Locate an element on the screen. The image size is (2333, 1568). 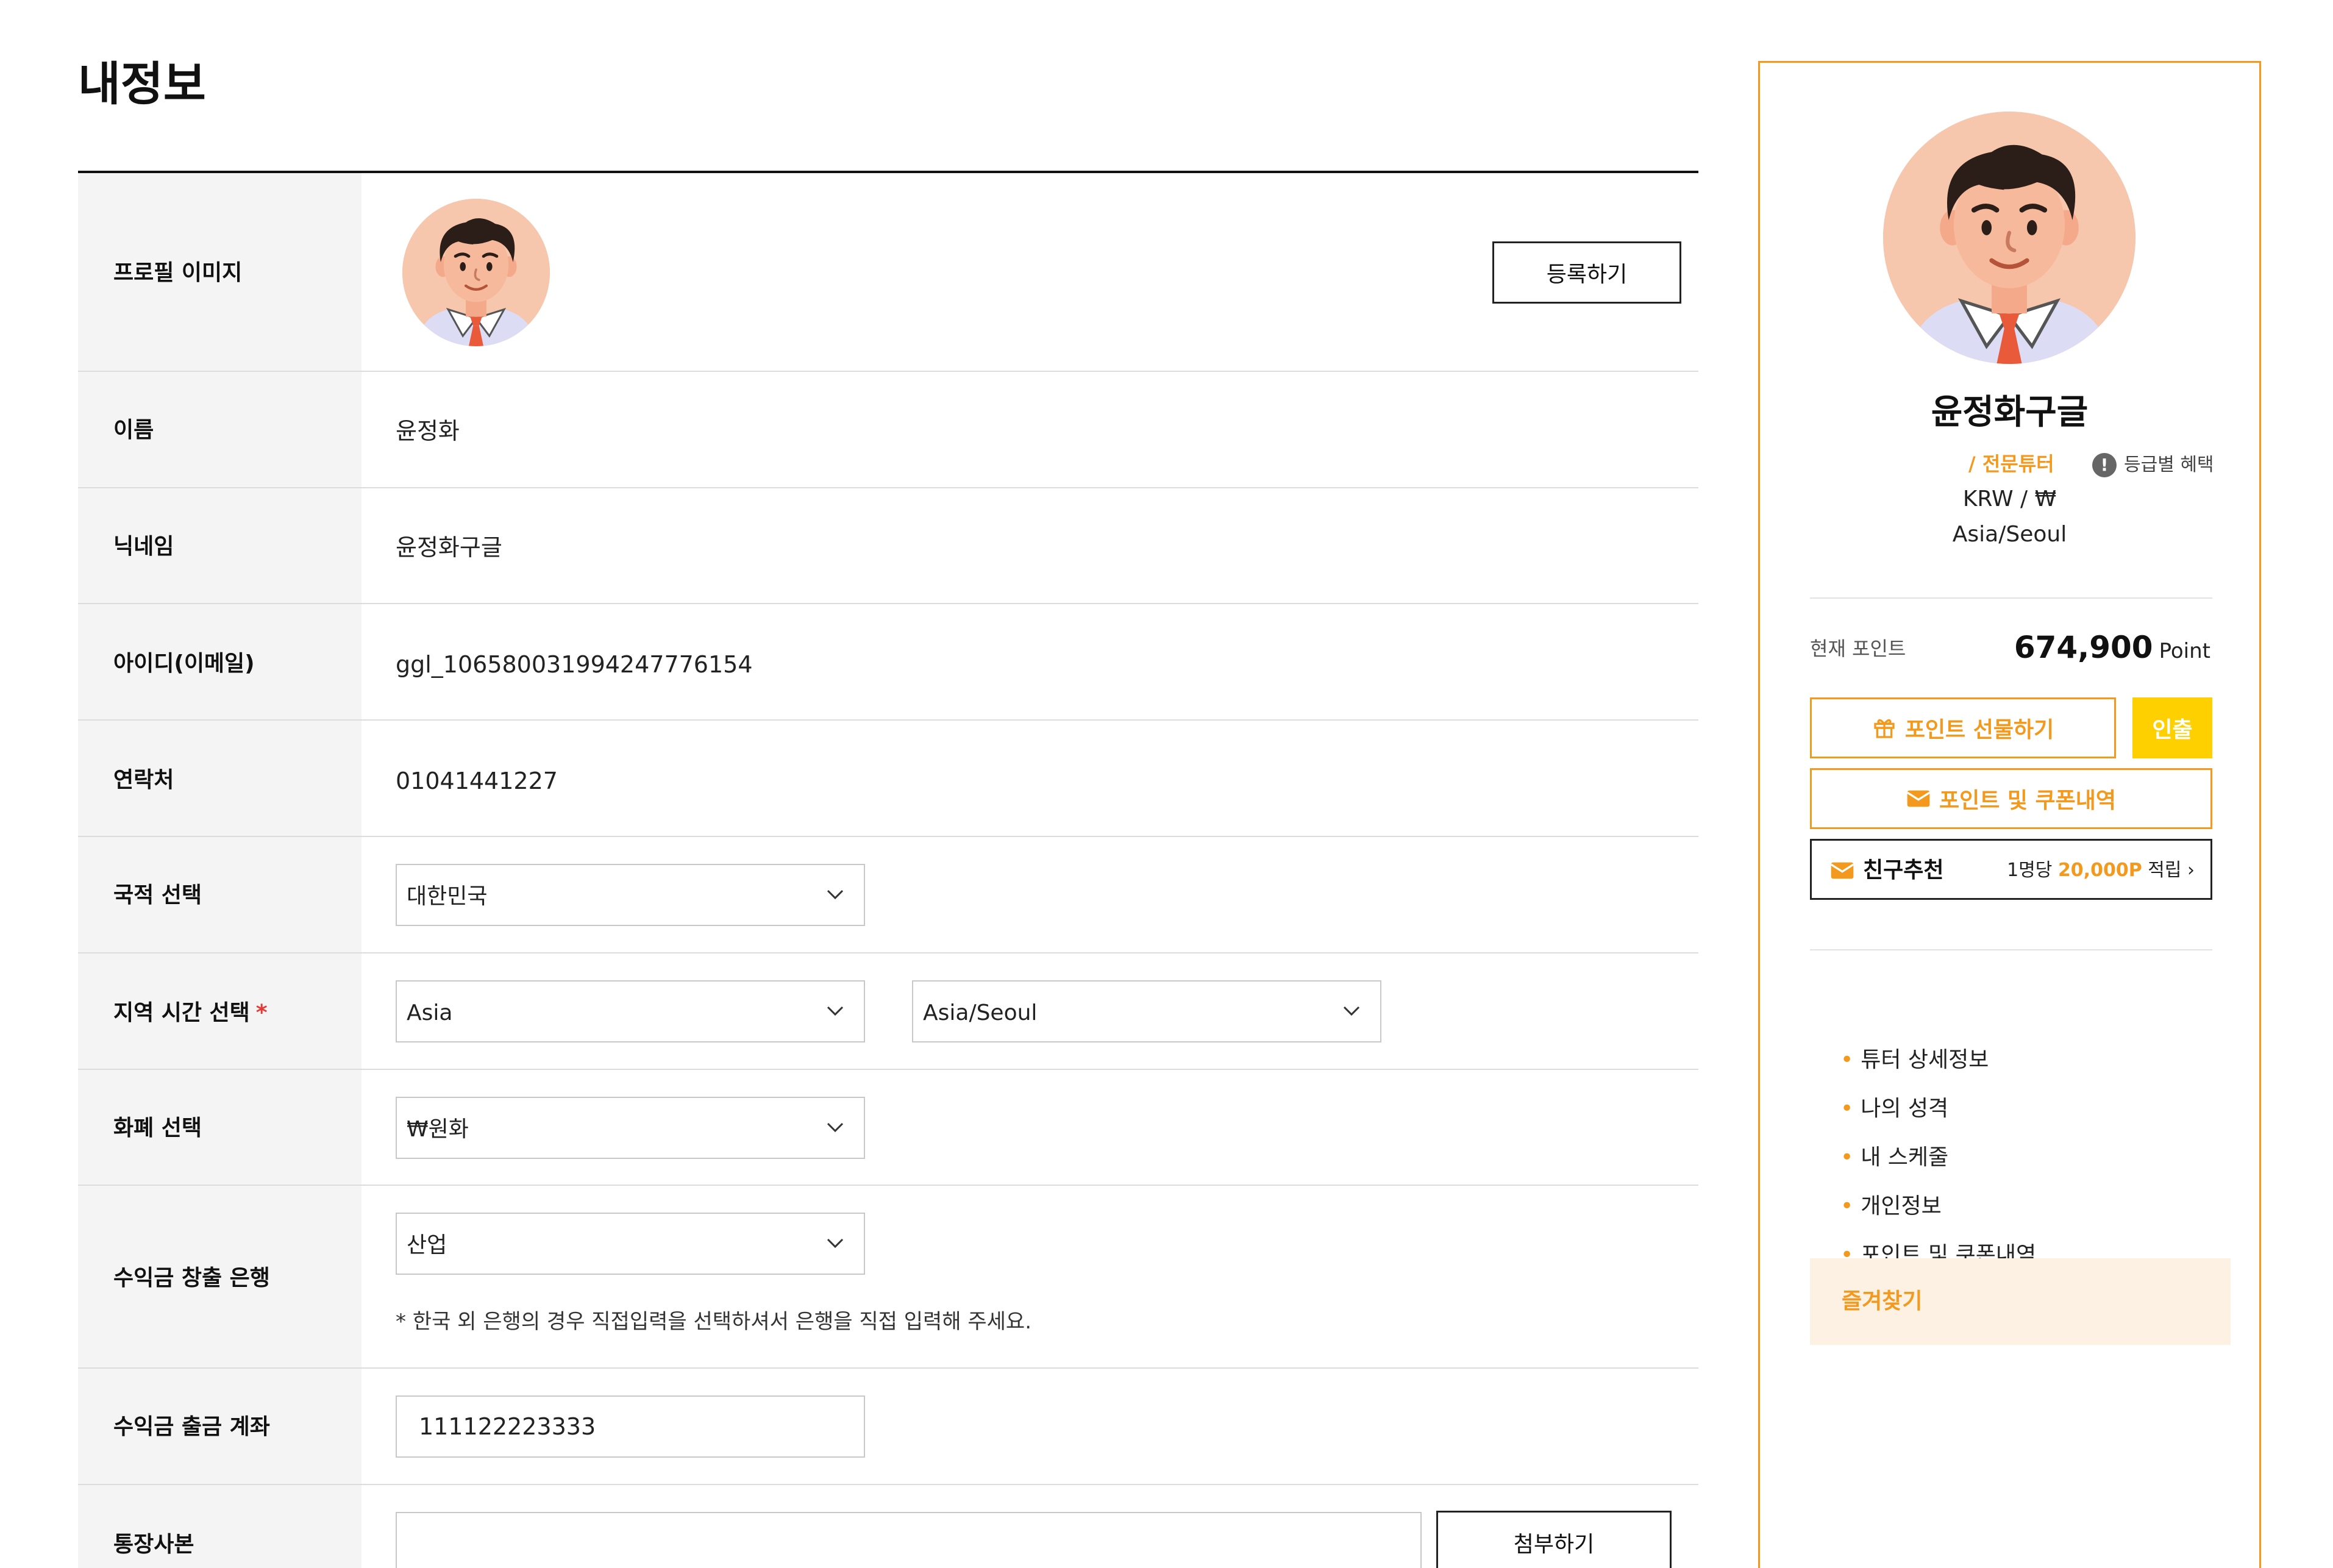
bank-selected: 산업 is located at coordinates (427, 1245).